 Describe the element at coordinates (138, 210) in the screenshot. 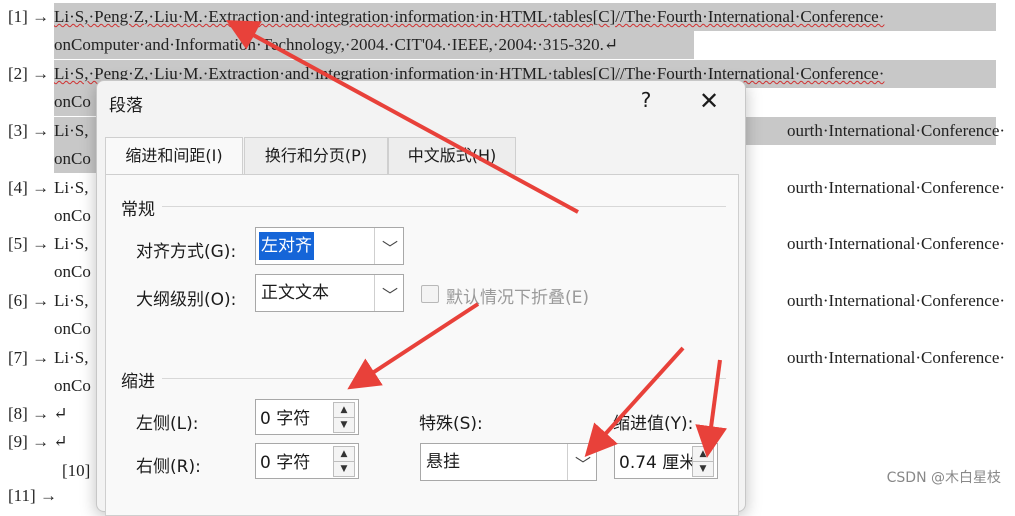

I see `general-heading: 常规` at that location.